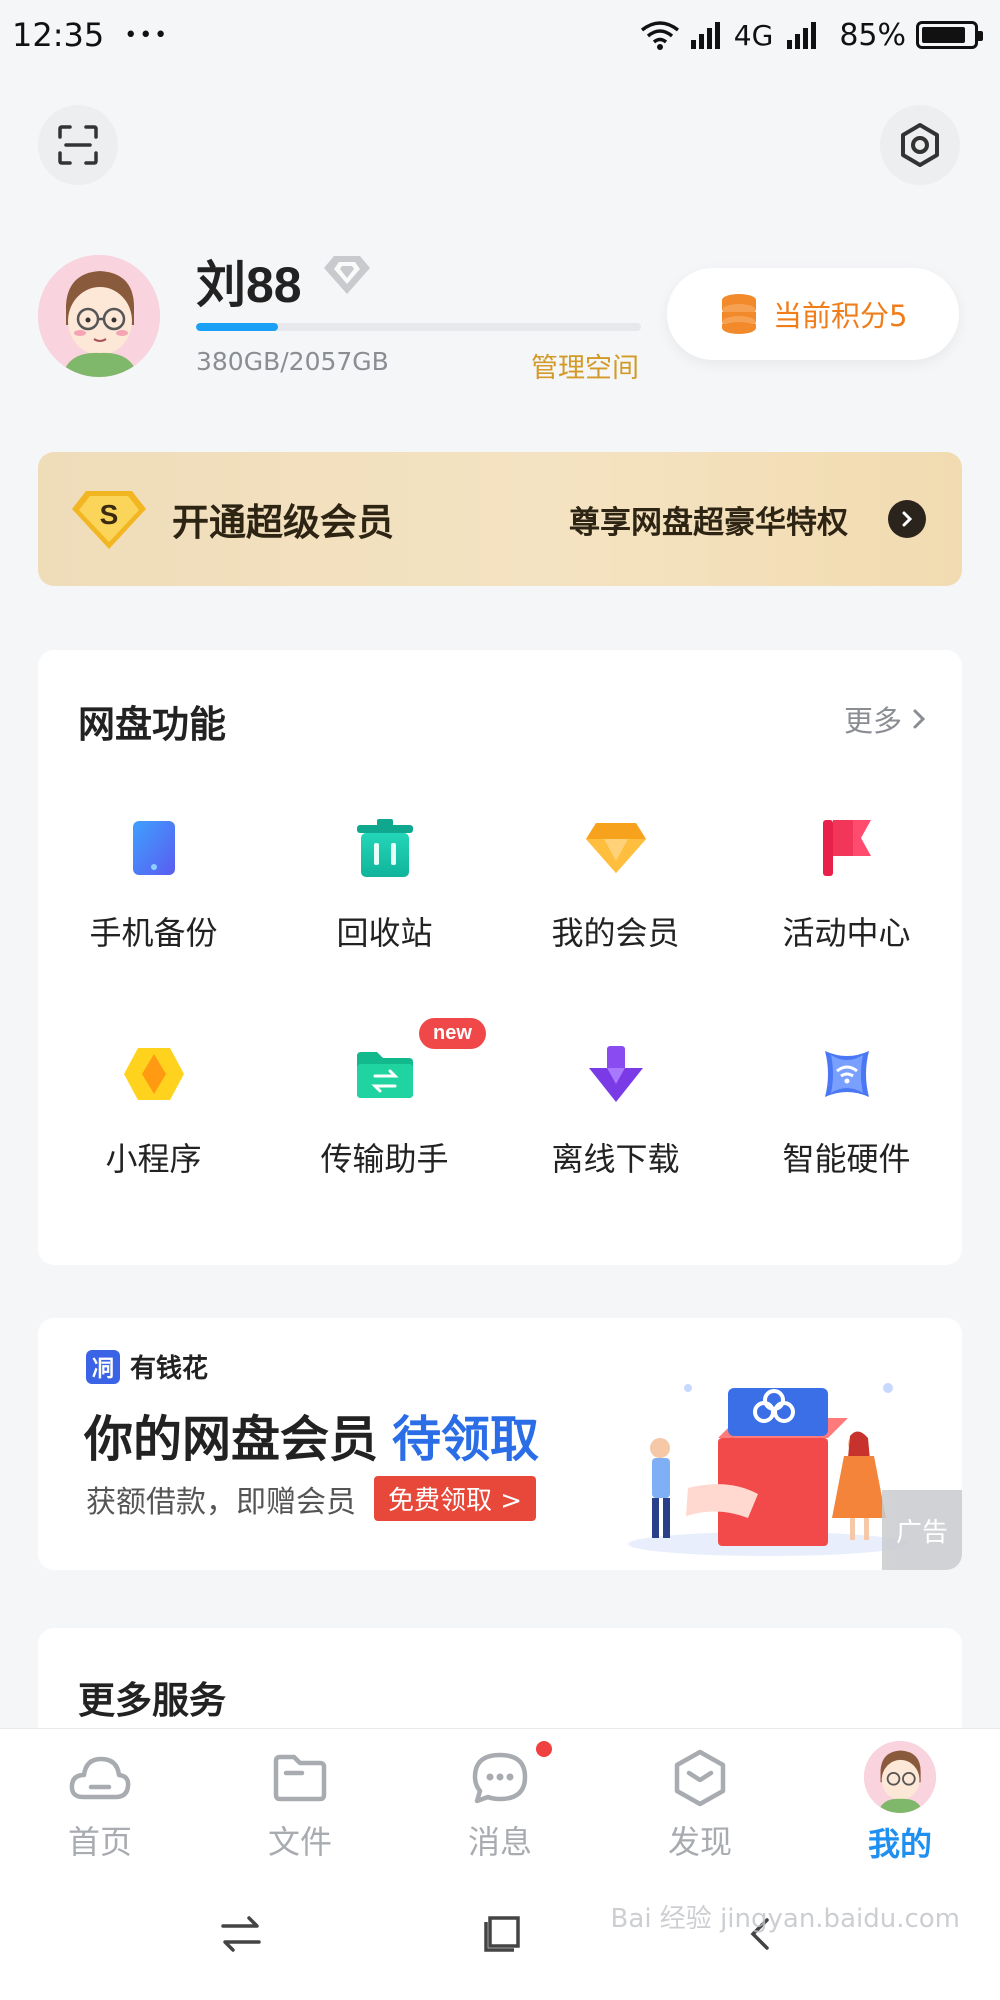 This screenshot has height=2000, width=1000. Describe the element at coordinates (846, 903) in the screenshot. I see `function-activity-center: 活动中心` at that location.